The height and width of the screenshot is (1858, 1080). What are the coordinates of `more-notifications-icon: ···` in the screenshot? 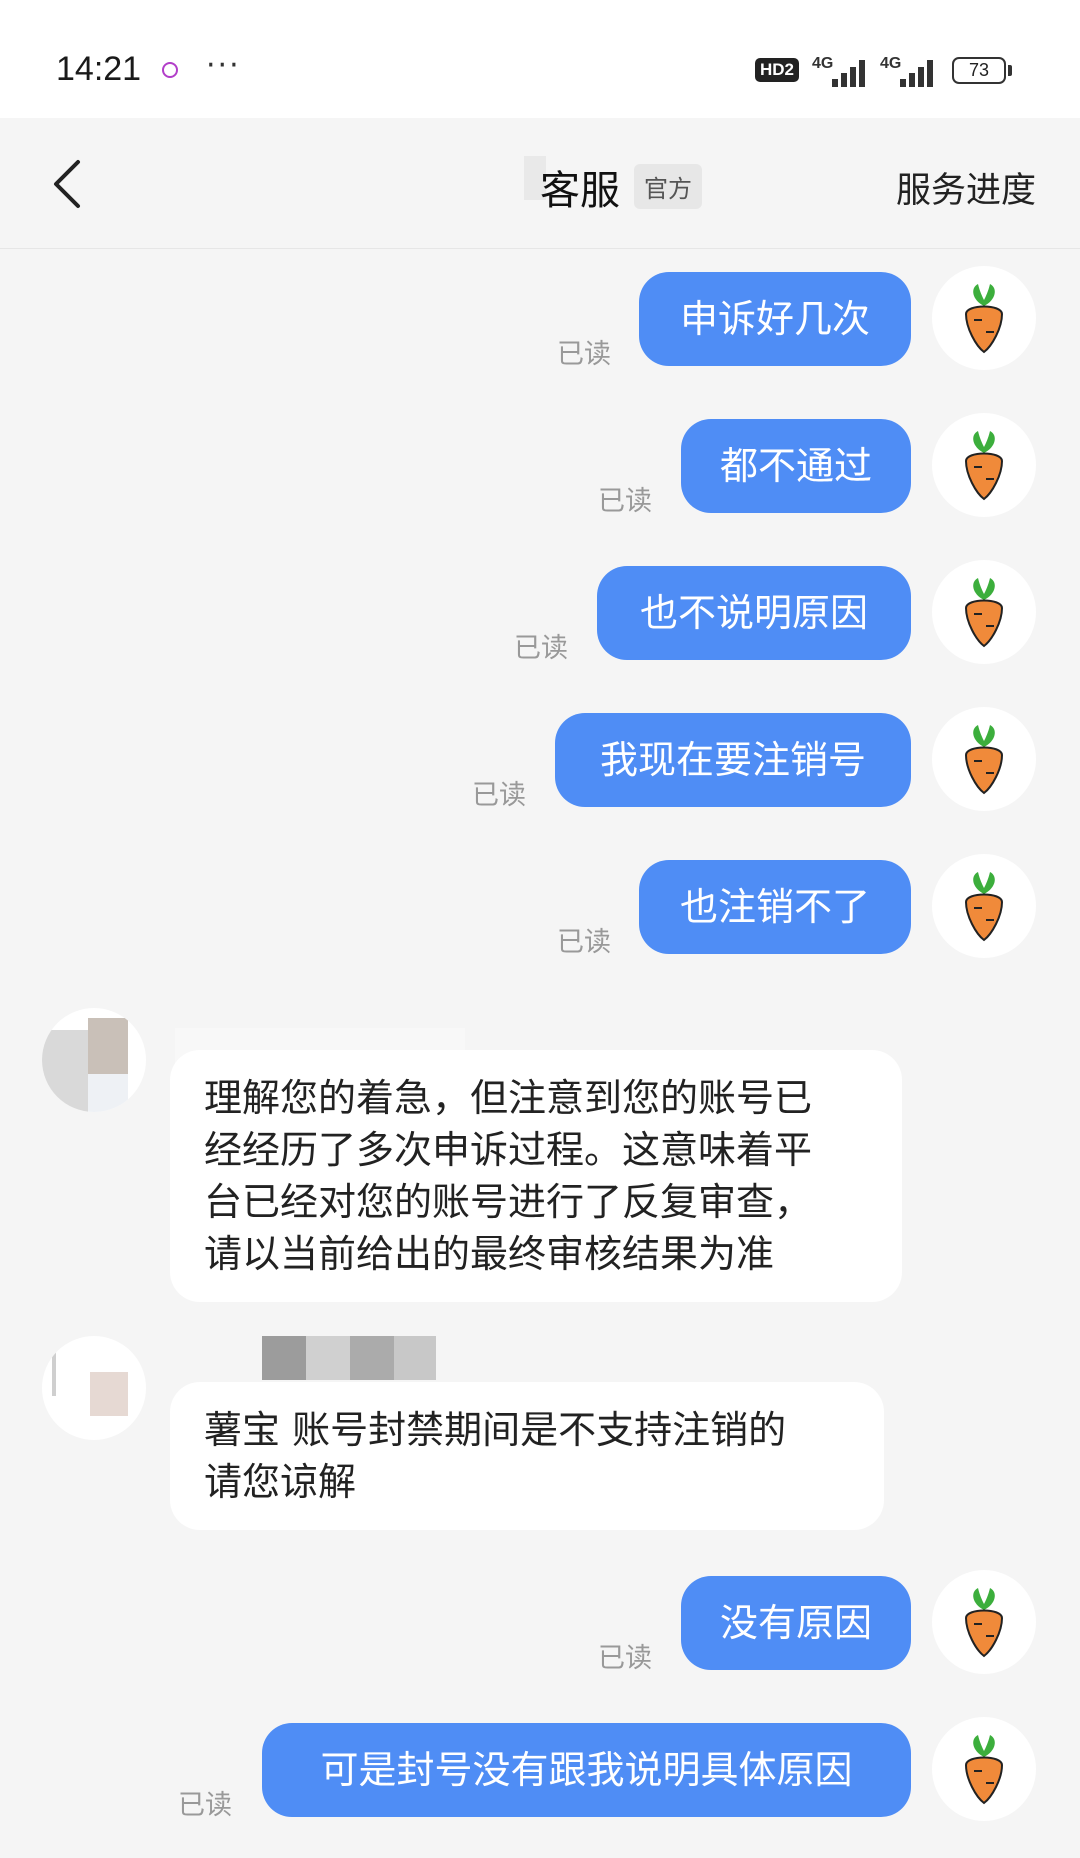 It's located at (223, 65).